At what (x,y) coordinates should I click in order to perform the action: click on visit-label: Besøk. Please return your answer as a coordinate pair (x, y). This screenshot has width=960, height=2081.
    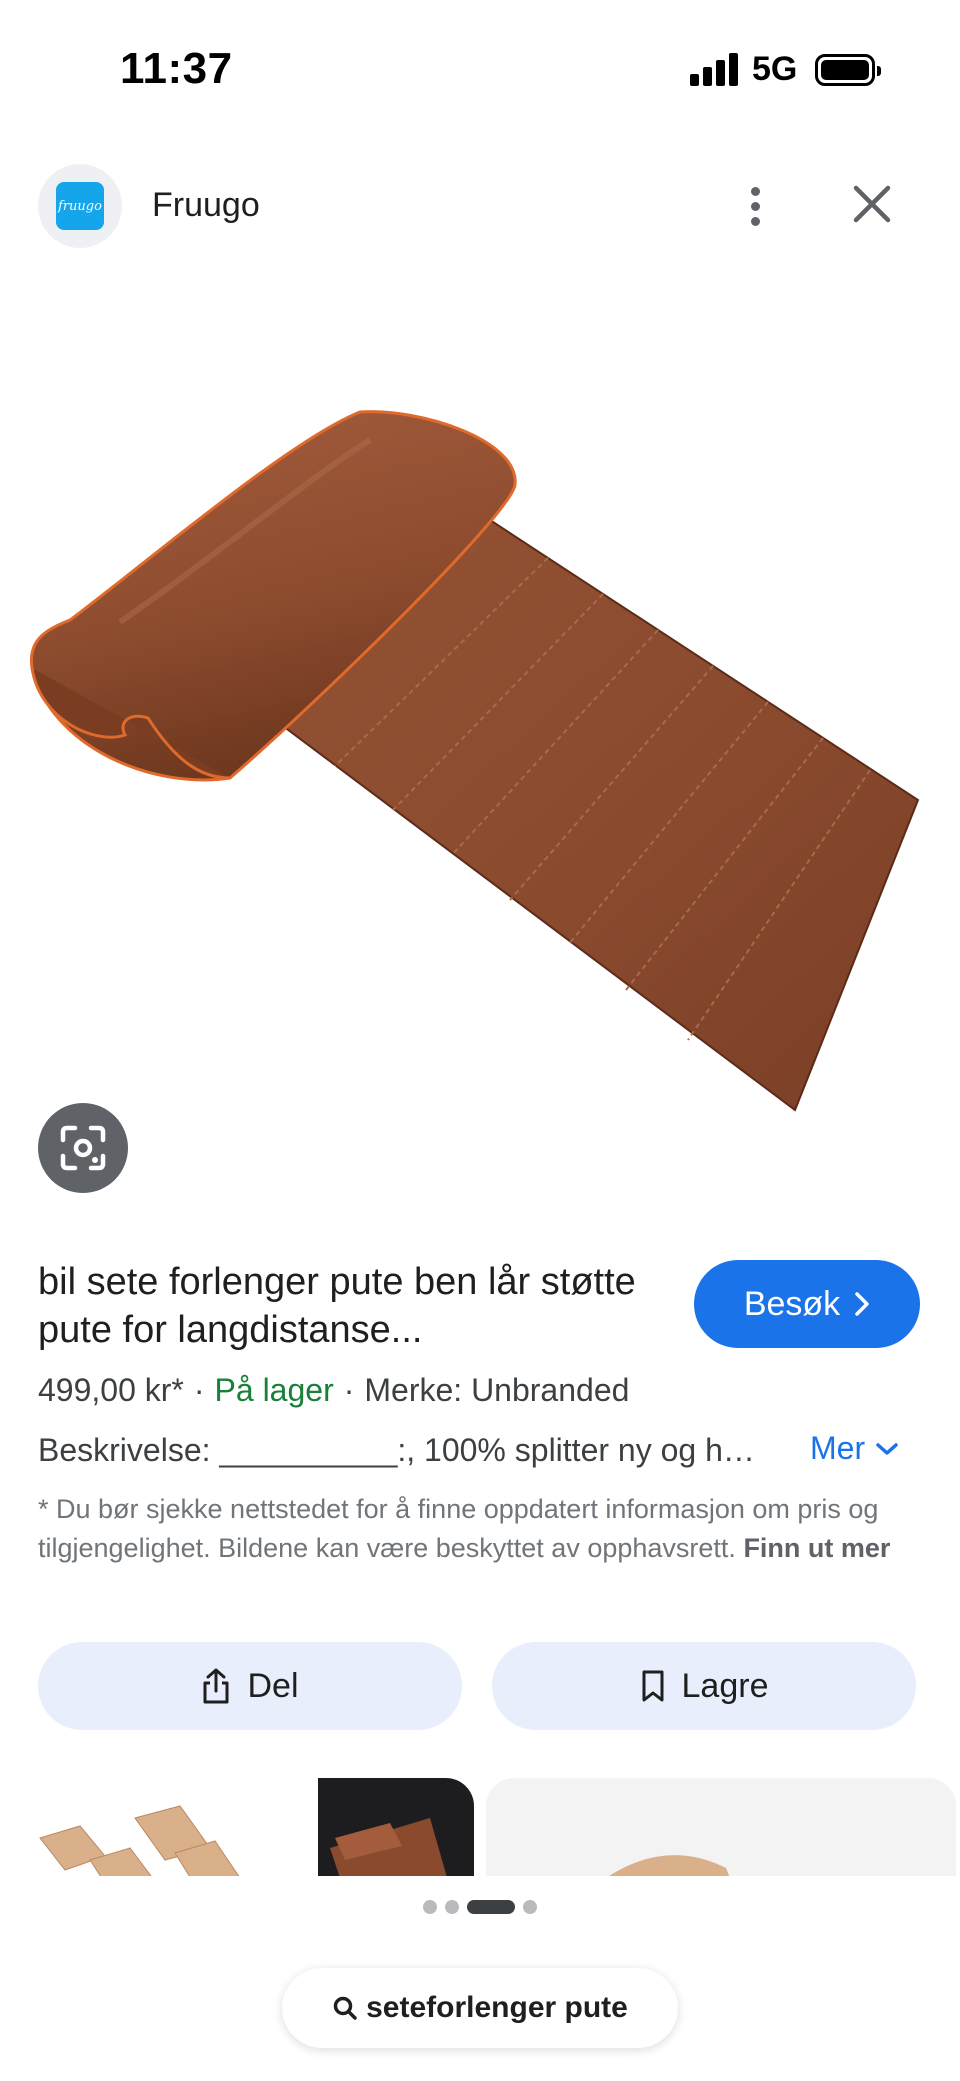
    Looking at the image, I should click on (792, 1303).